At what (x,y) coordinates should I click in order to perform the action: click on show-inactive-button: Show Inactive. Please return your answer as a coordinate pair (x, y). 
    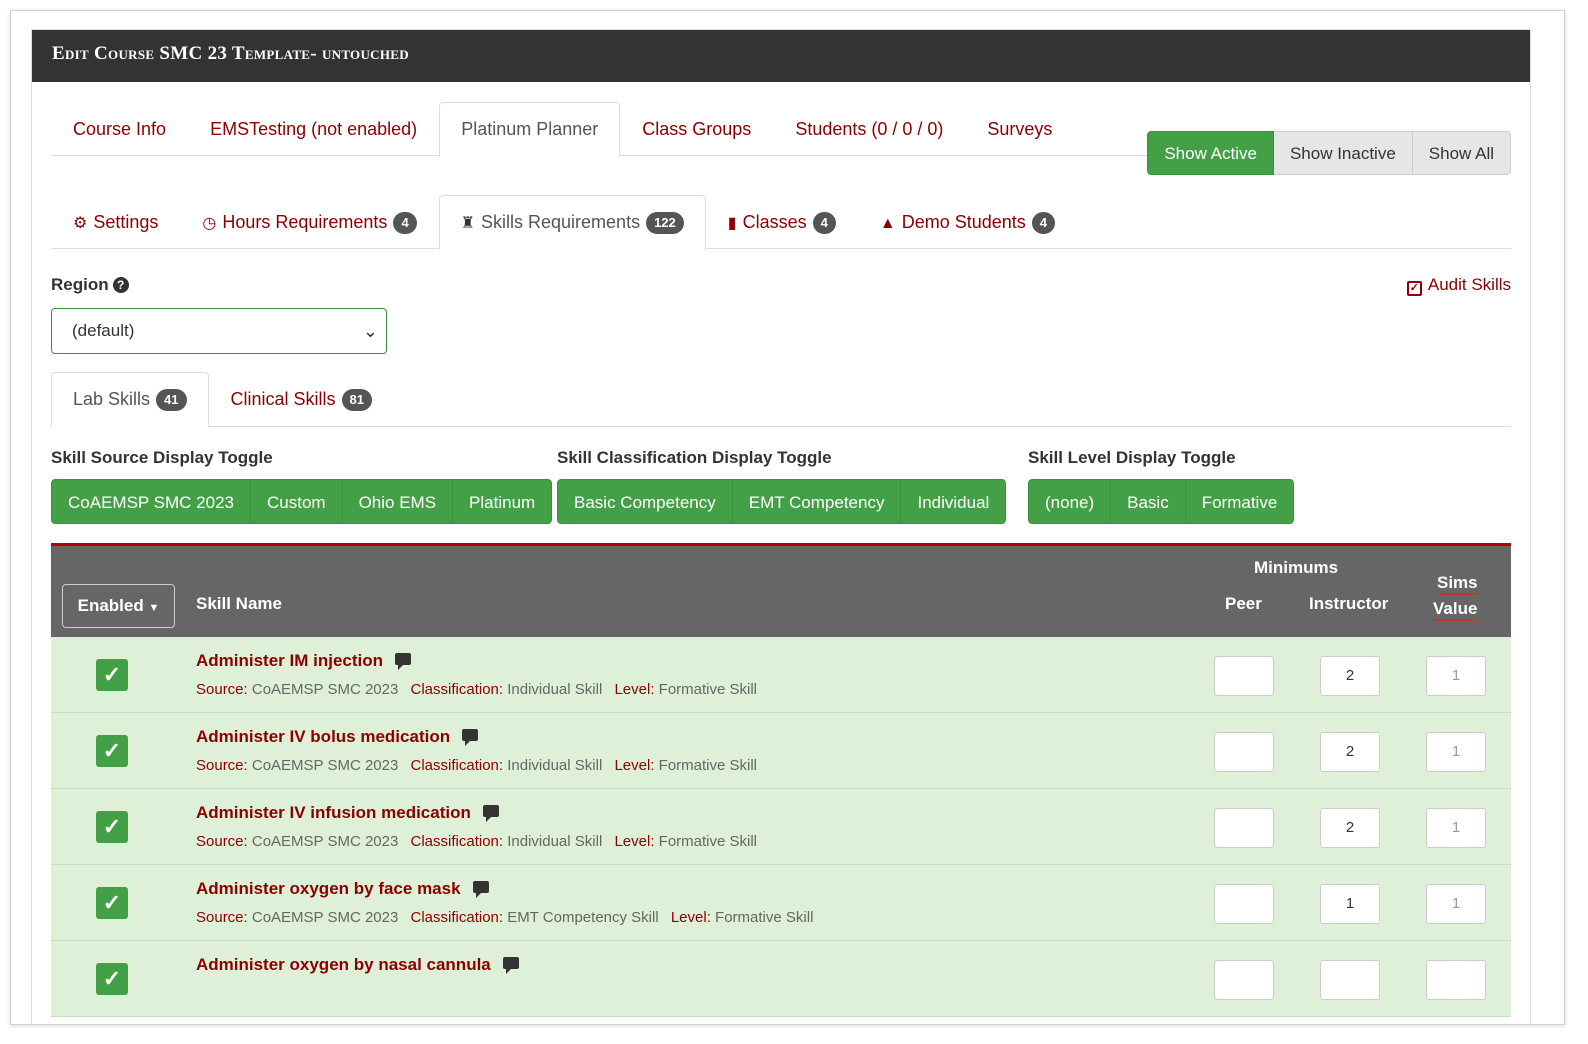
    Looking at the image, I should click on (1343, 153).